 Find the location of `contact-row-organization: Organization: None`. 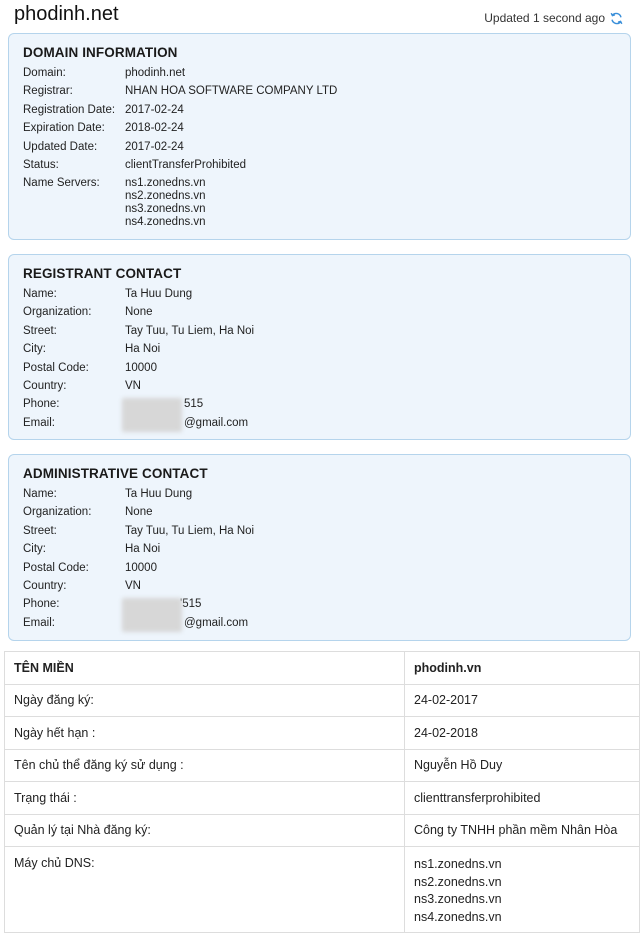

contact-row-organization: Organization: None is located at coordinates (318, 312).